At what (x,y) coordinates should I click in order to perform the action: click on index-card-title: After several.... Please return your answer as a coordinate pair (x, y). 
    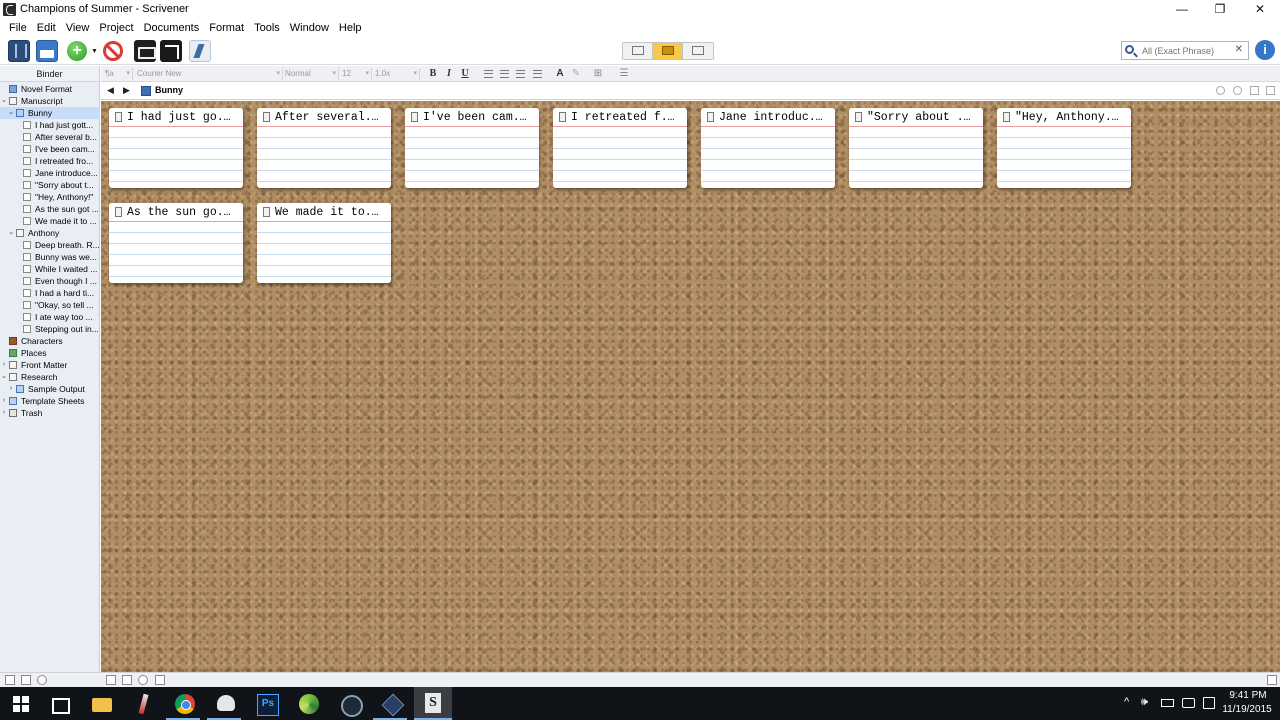
    Looking at the image, I should click on (330, 117).